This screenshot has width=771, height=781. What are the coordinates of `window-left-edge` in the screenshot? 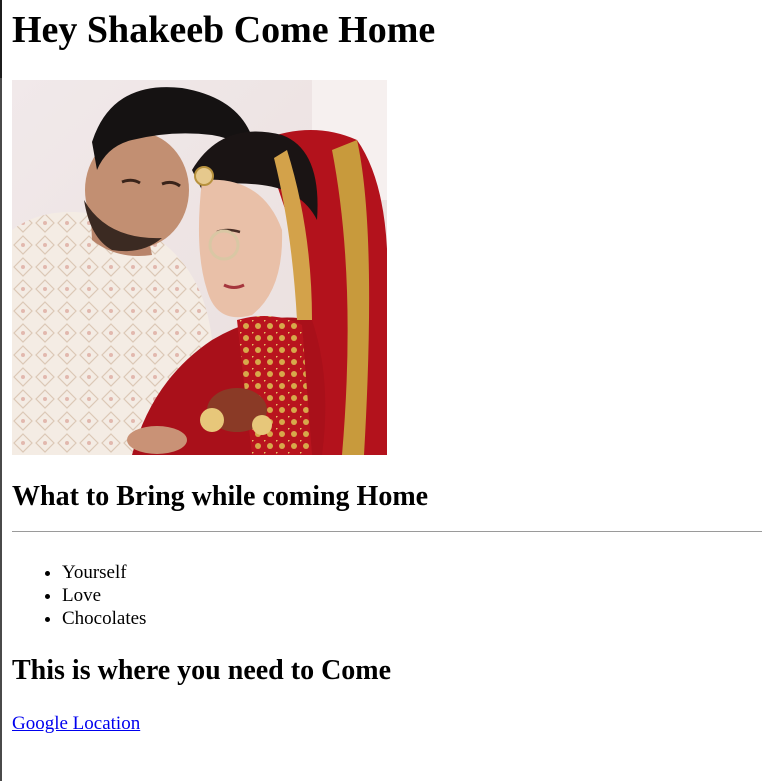 It's located at (1, 390).